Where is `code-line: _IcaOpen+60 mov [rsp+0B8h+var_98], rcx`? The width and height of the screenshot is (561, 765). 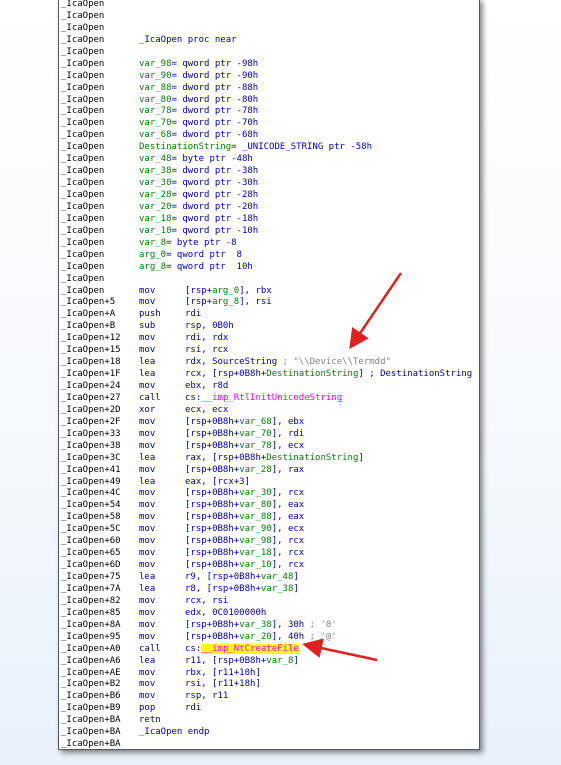
code-line: _IcaOpen+60 mov [rsp+0B8h+var_98], rcx is located at coordinates (270, 542).